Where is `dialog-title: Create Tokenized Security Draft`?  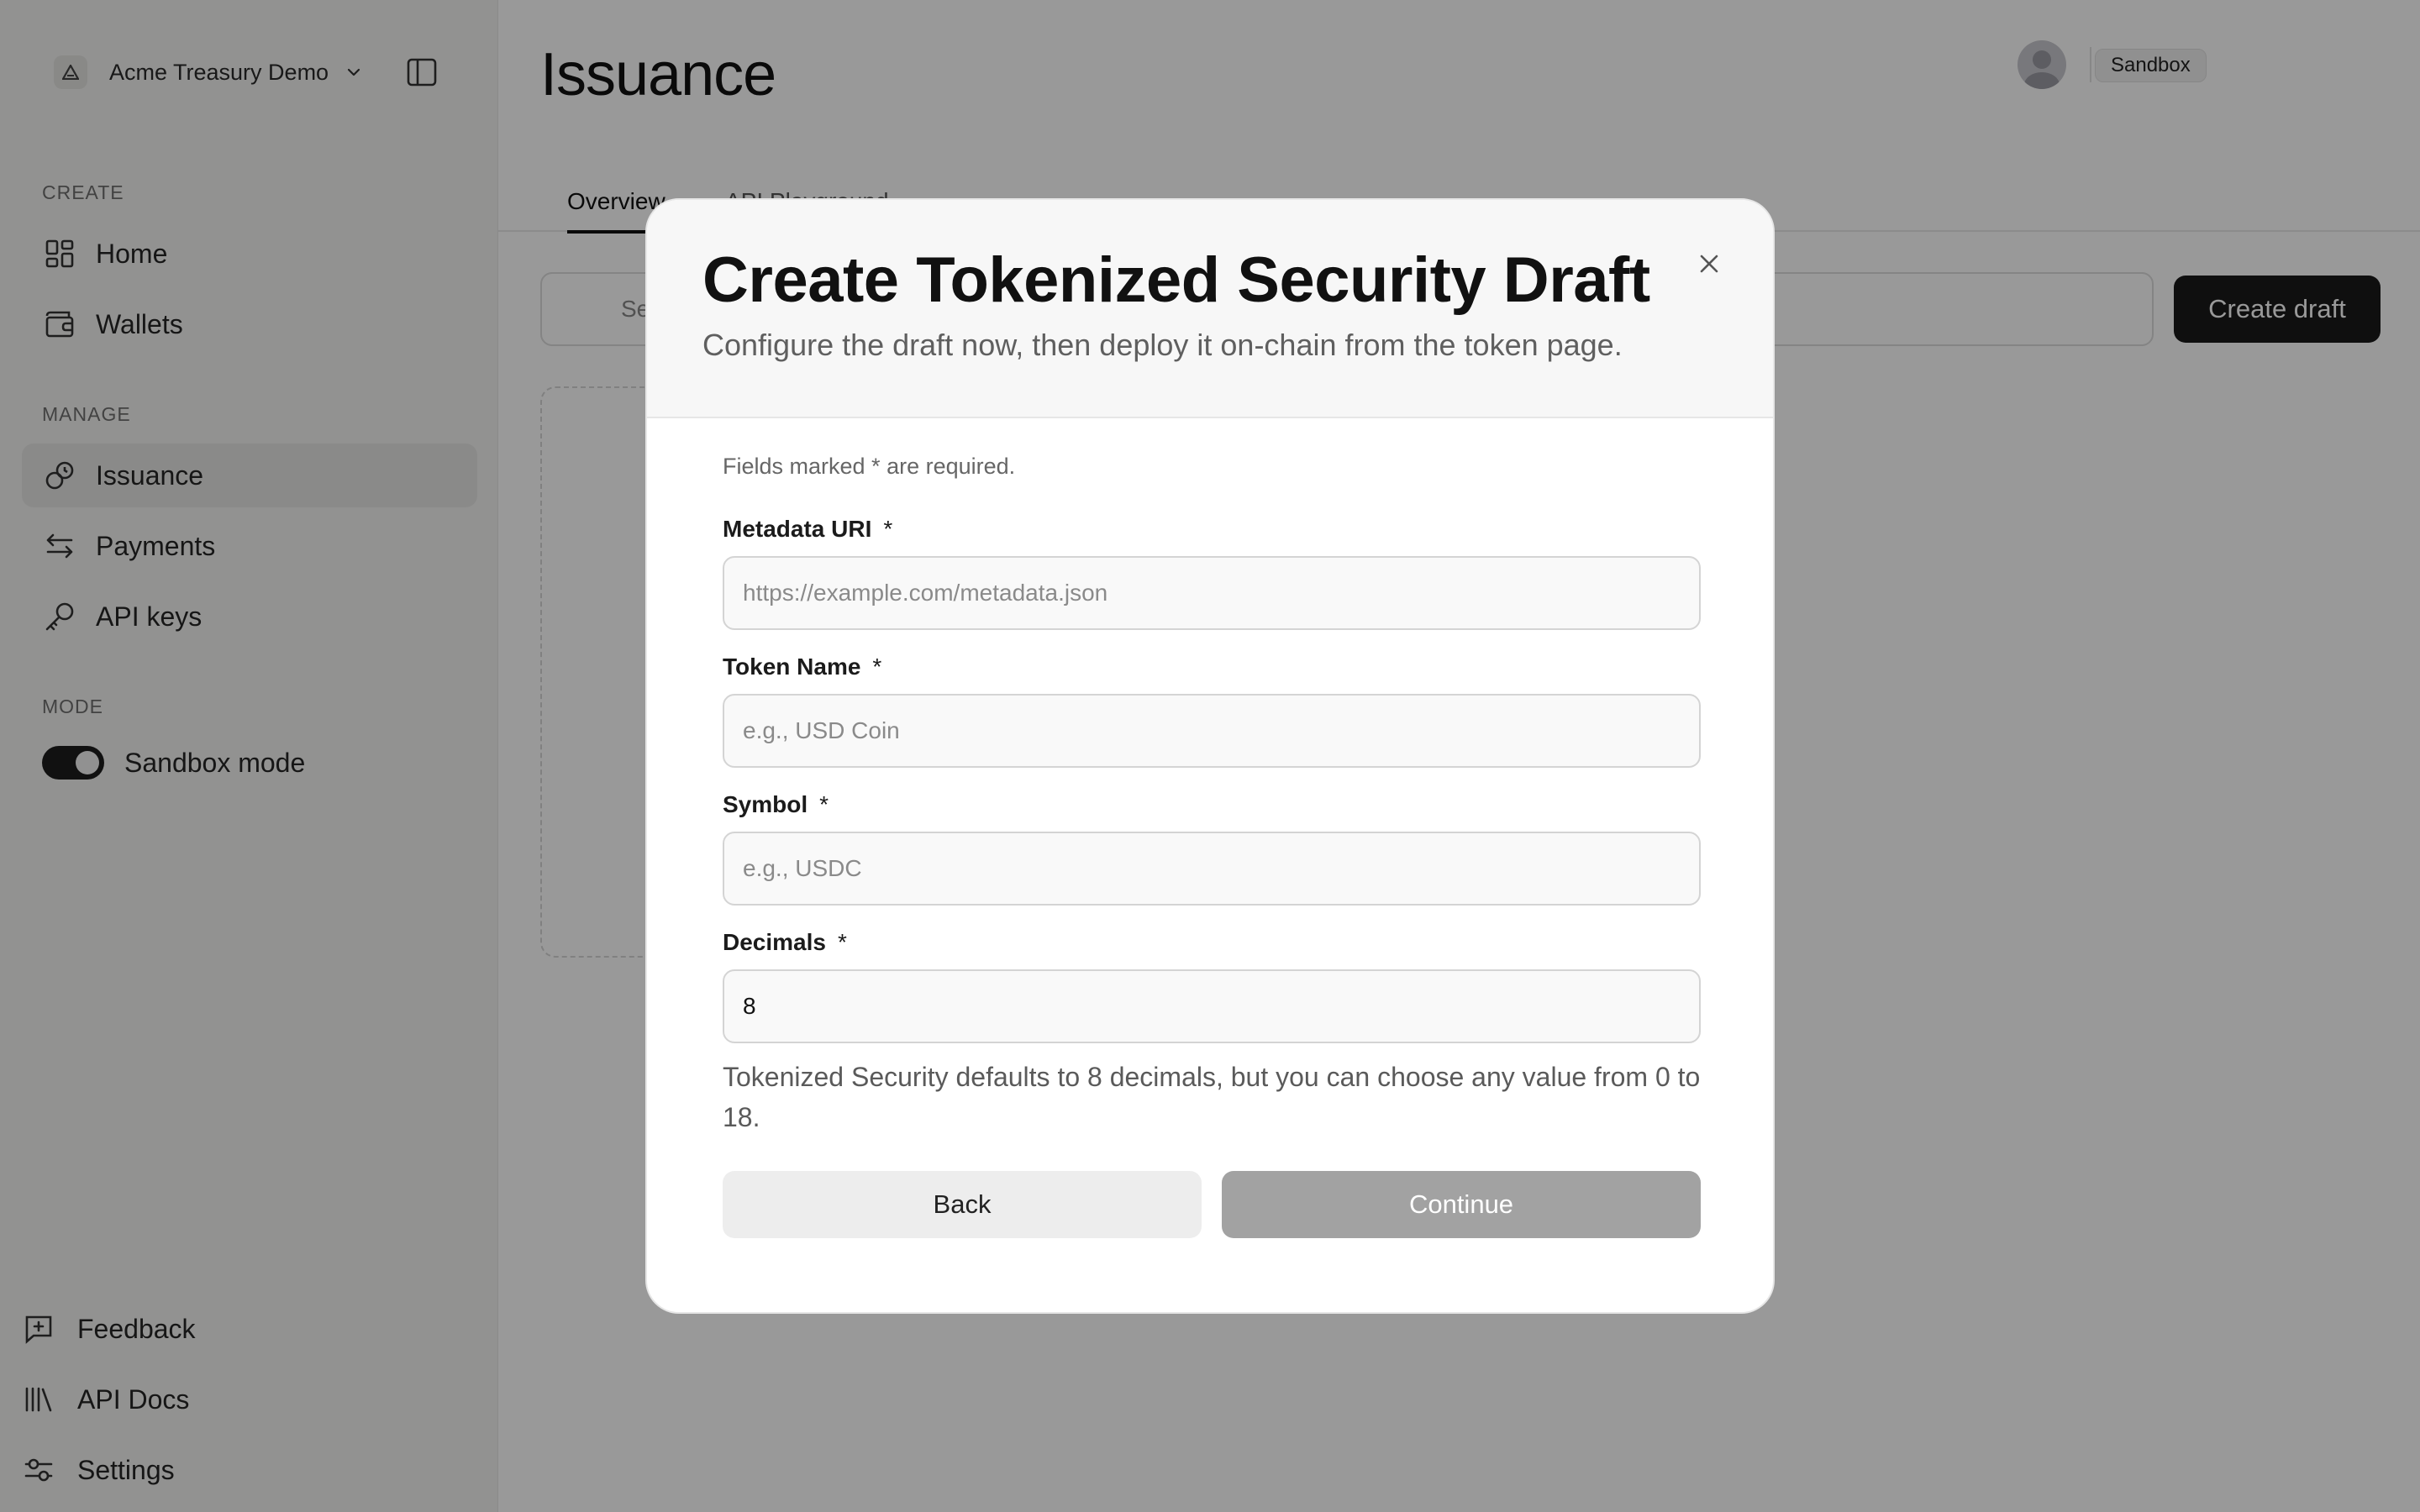 dialog-title: Create Tokenized Security Draft is located at coordinates (1176, 280).